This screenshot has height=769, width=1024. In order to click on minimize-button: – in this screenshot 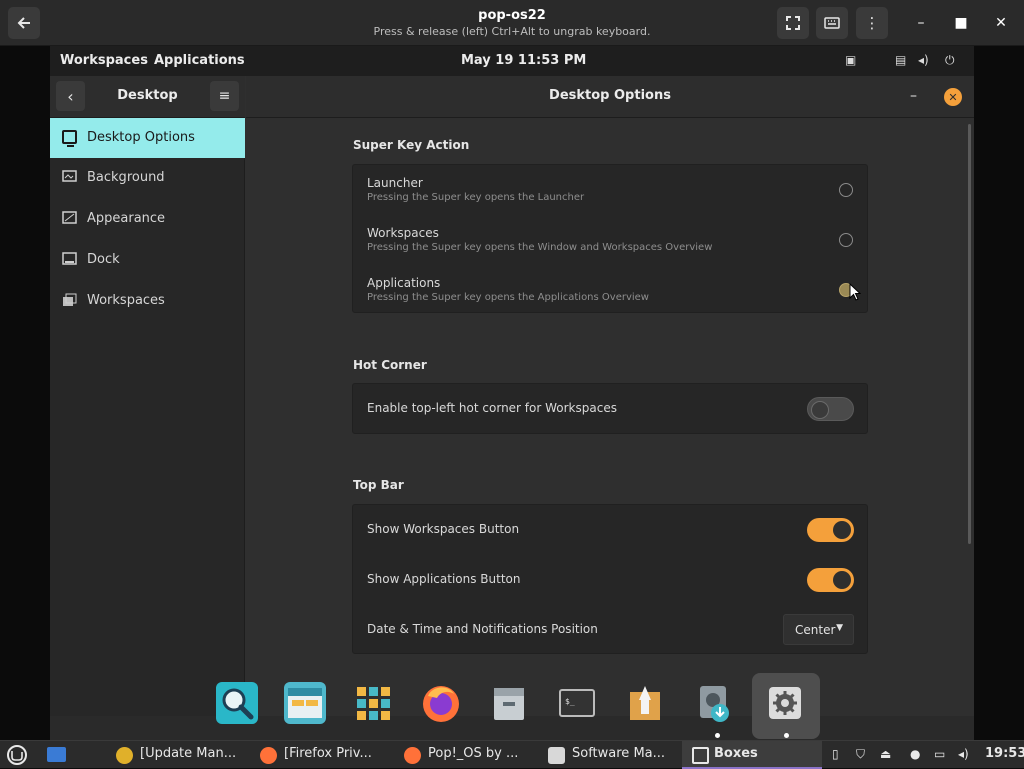, I will do `click(921, 23)`.